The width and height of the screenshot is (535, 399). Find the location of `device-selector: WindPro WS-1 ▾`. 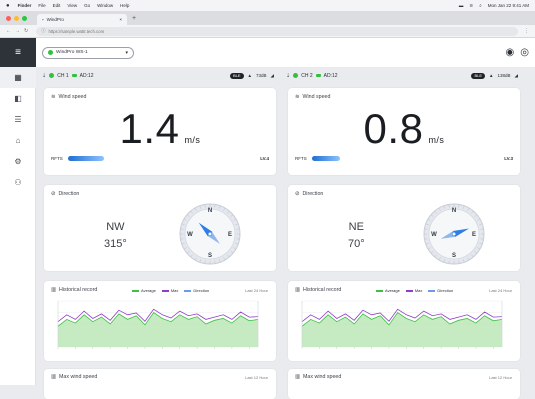

device-selector: WindPro WS-1 ▾ is located at coordinates (88, 53).